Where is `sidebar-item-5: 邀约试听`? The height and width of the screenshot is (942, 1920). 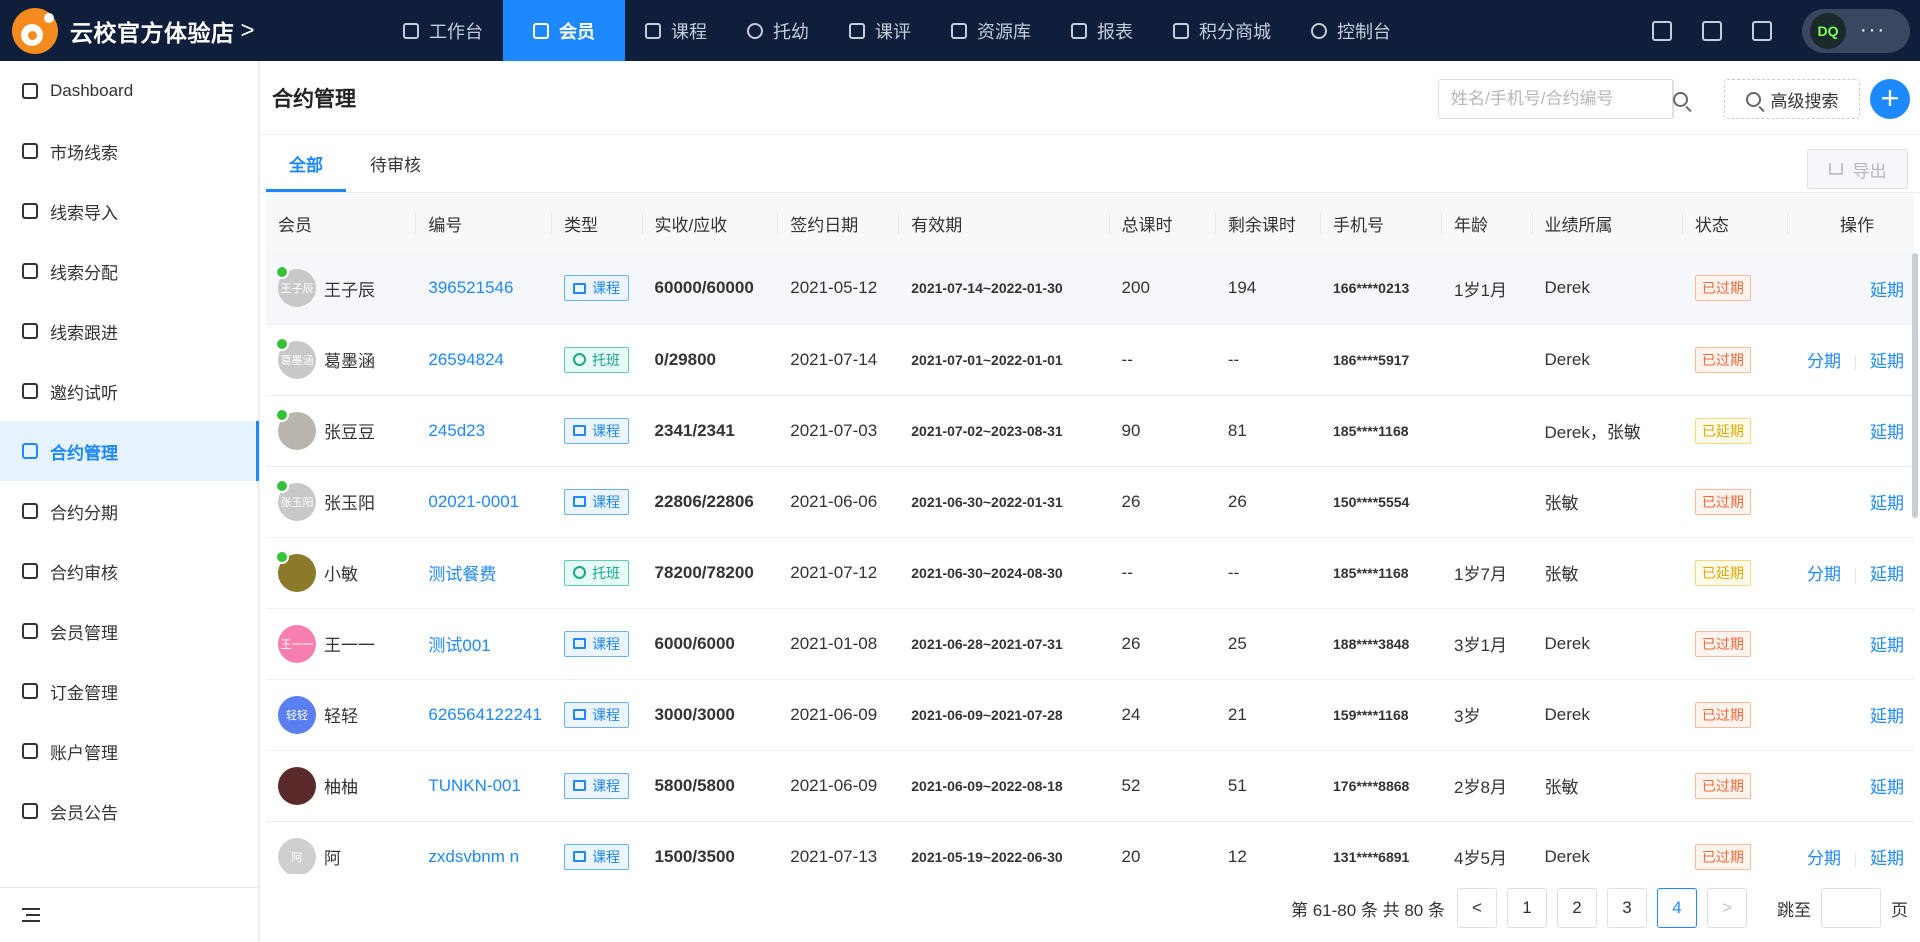 sidebar-item-5: 邀约试听 is located at coordinates (129, 391).